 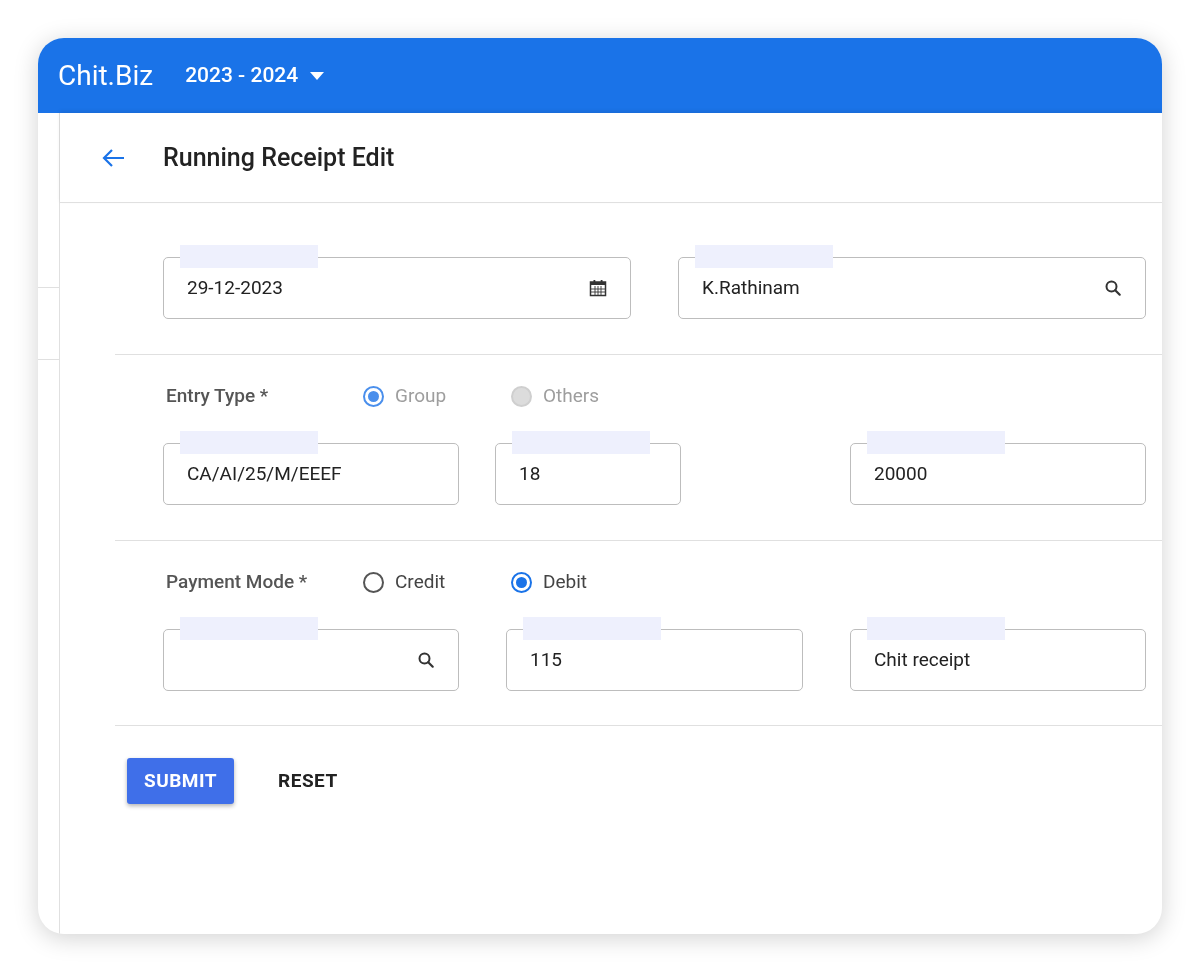 What do you see at coordinates (598, 288) in the screenshot?
I see `calendar-icon` at bounding box center [598, 288].